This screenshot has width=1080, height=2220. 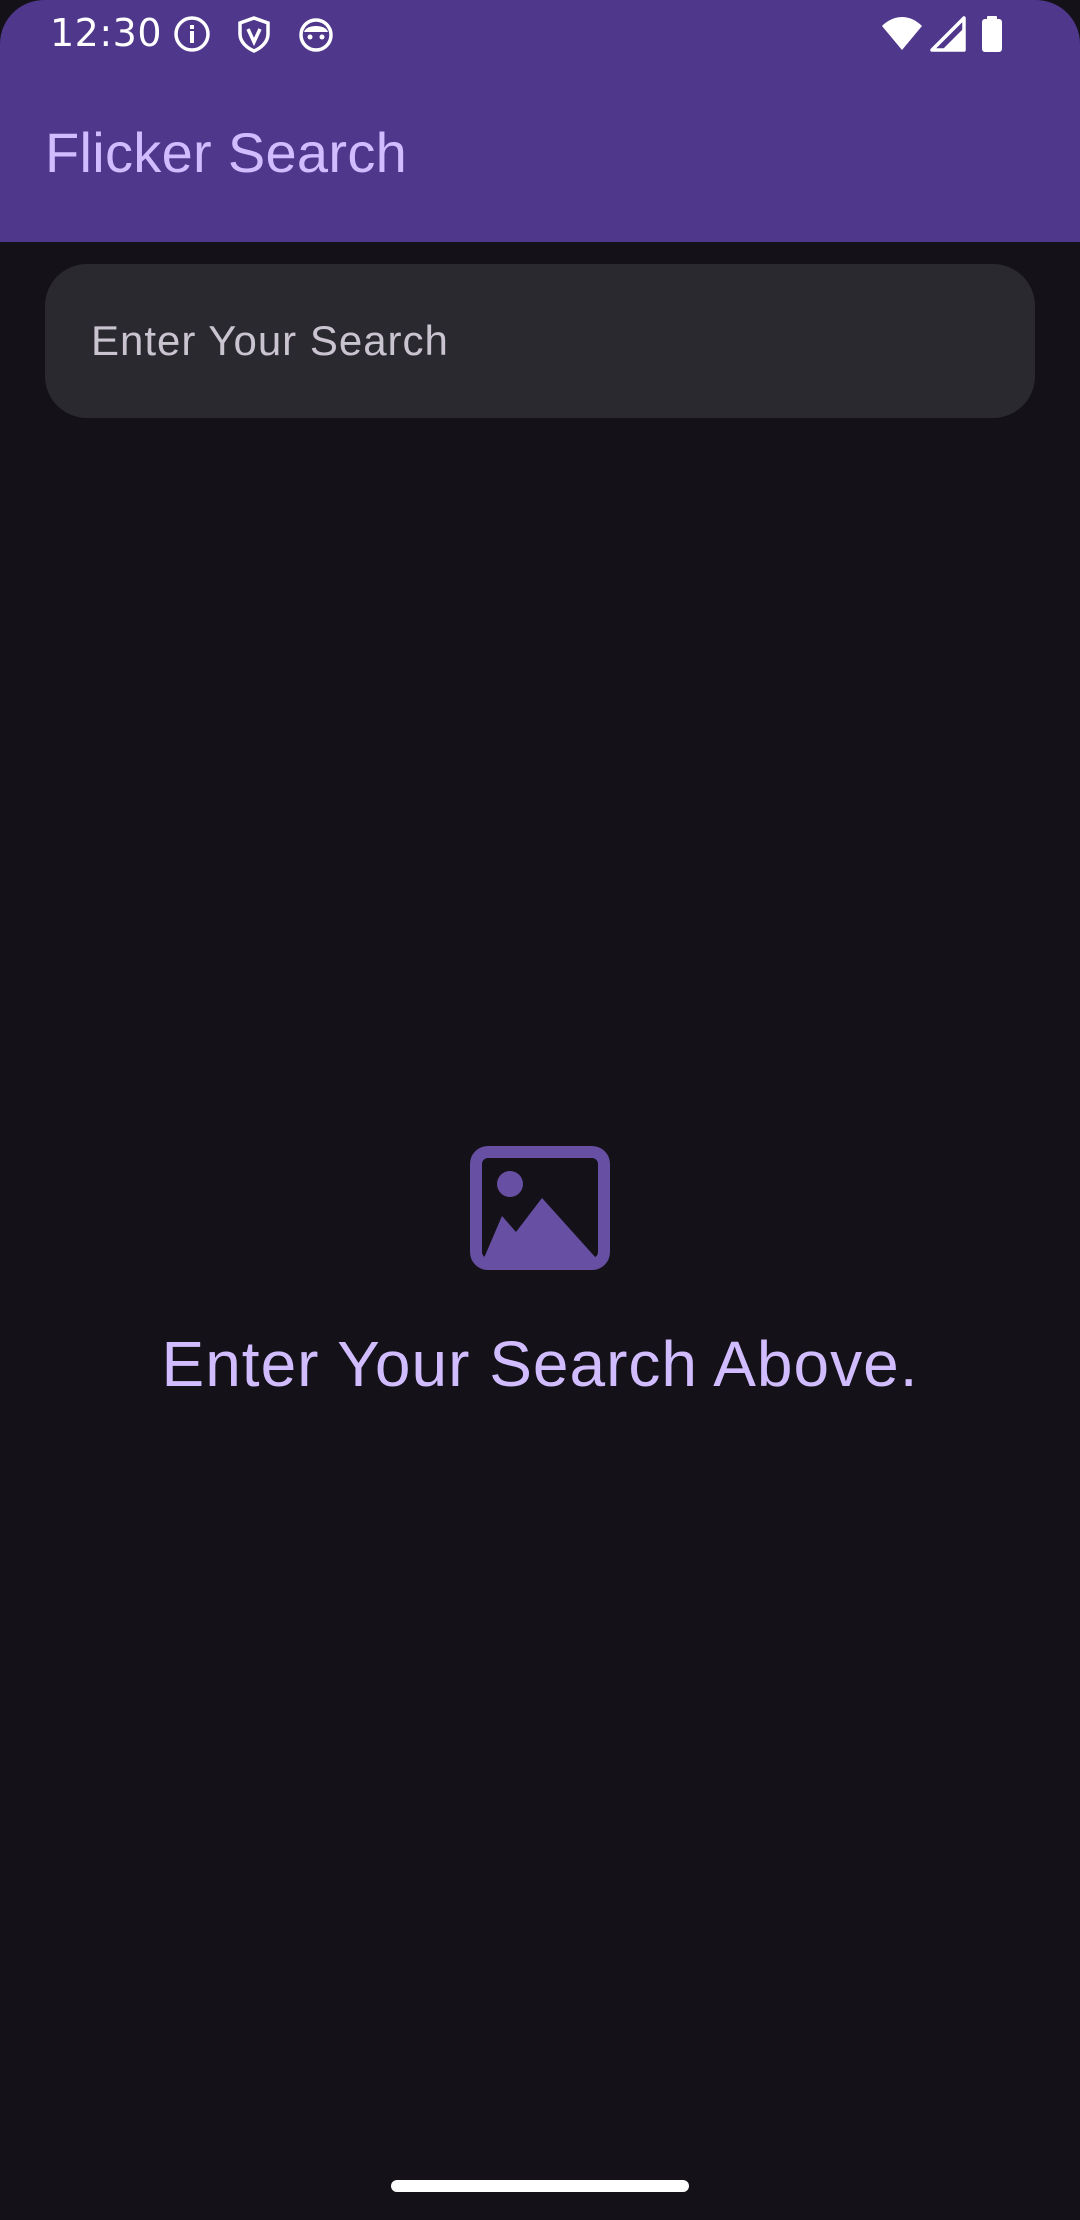 I want to click on status-time: 12:30, so click(x=106, y=33).